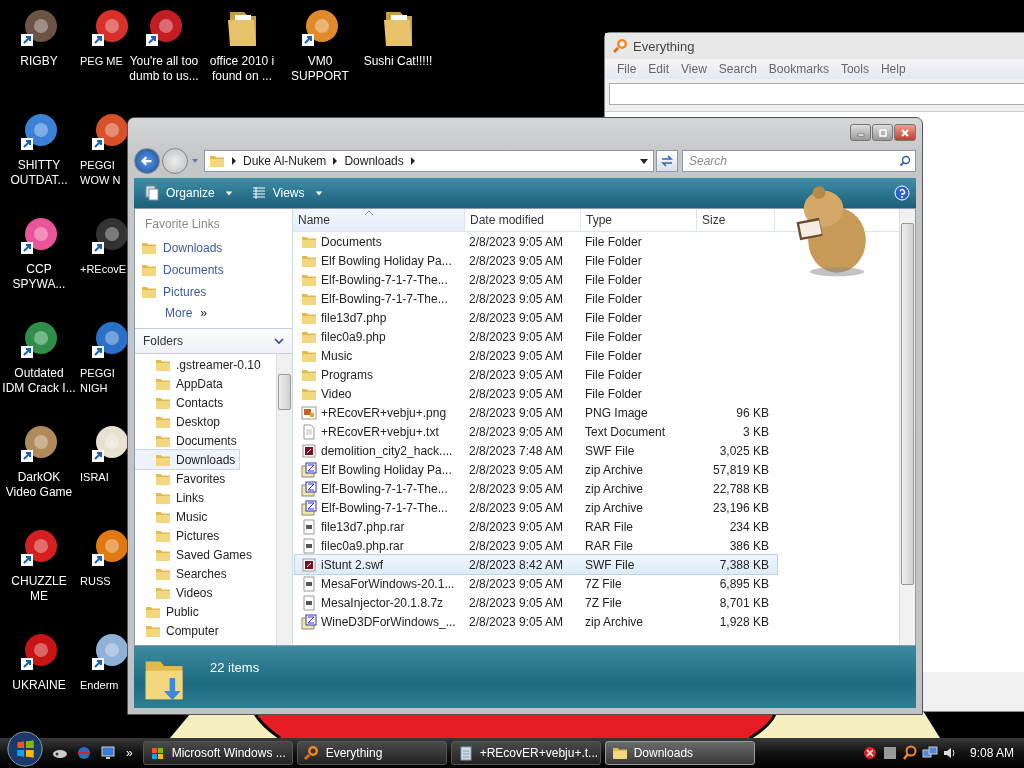  Describe the element at coordinates (536, 488) in the screenshot. I see `file-row: Elf-Bowling-7-1-7-The... 2/8/2023 9:05 AM zip Archive 22,788 KB` at that location.